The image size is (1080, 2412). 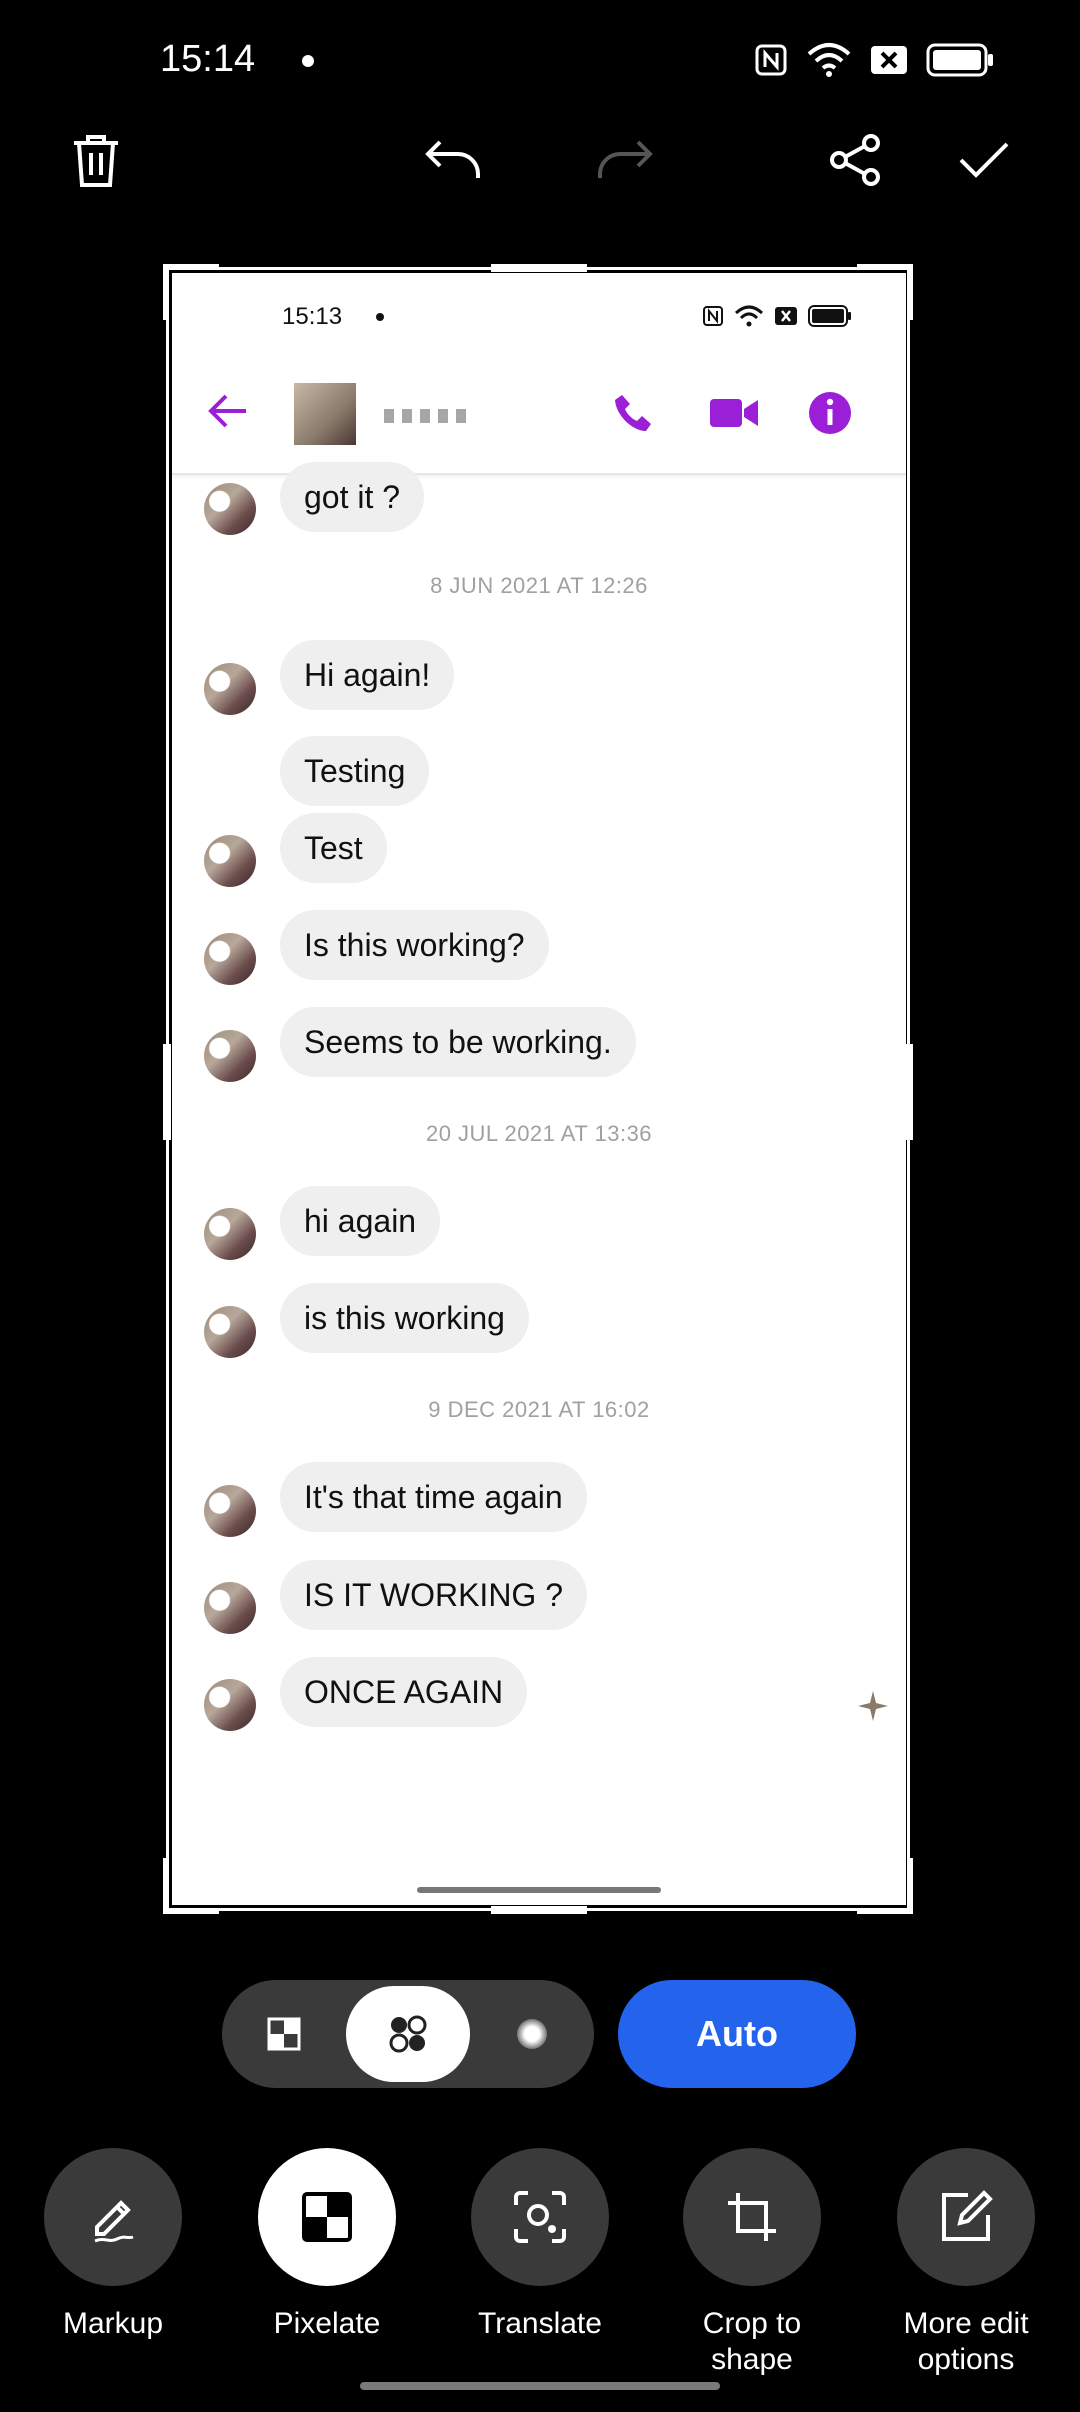 I want to click on checkmark-icon, so click(x=984, y=160).